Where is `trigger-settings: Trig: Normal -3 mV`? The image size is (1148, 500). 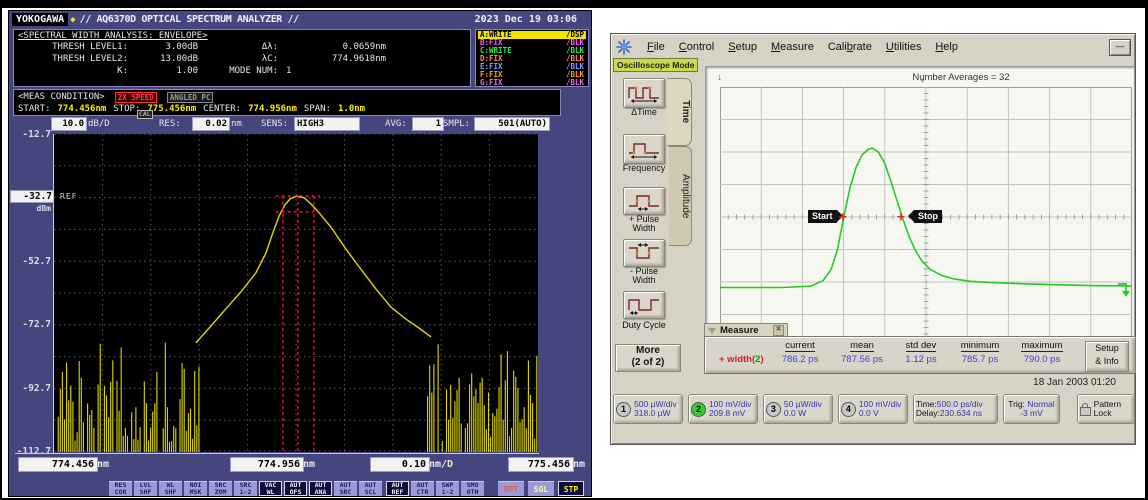 trigger-settings: Trig: Normal -3 mV is located at coordinates (1031, 408).